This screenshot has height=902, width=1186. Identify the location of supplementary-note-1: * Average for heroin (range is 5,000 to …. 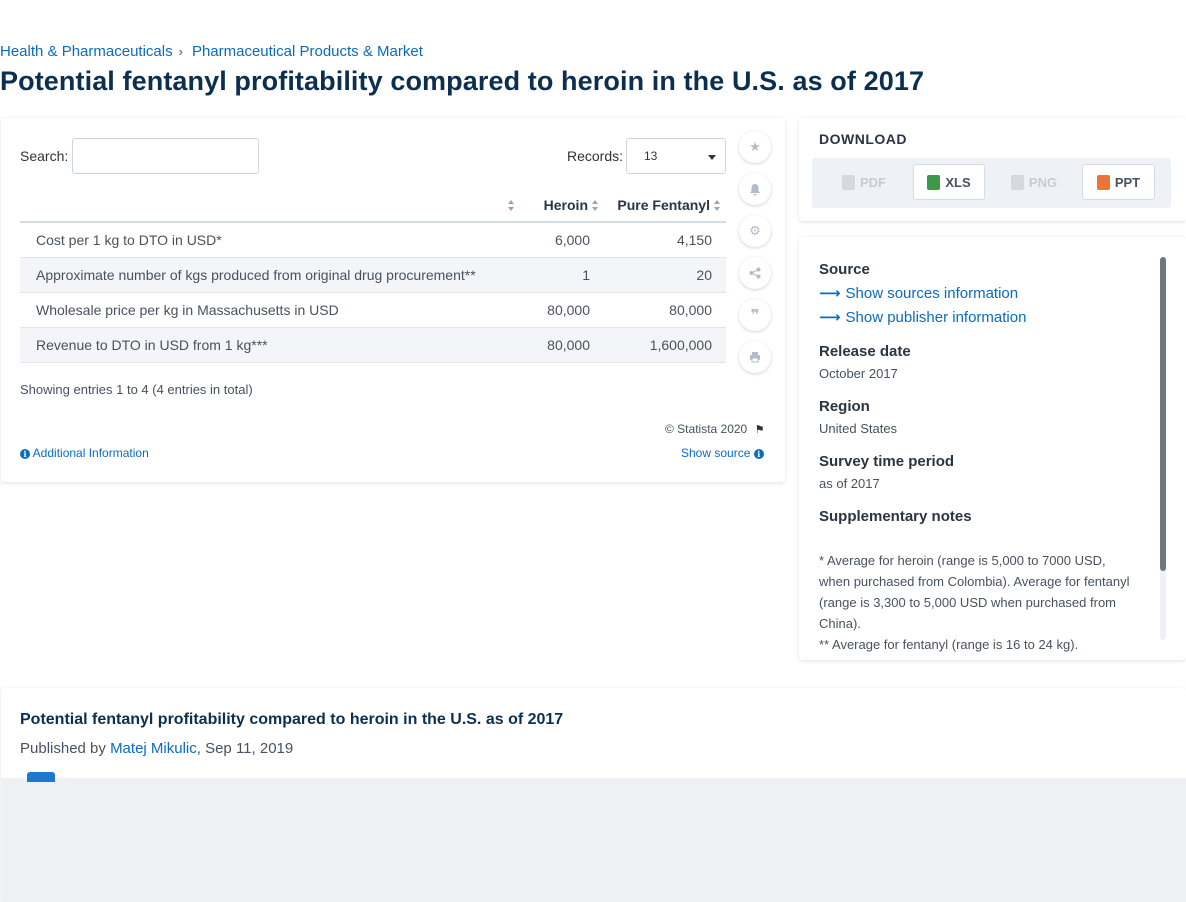
(974, 592).